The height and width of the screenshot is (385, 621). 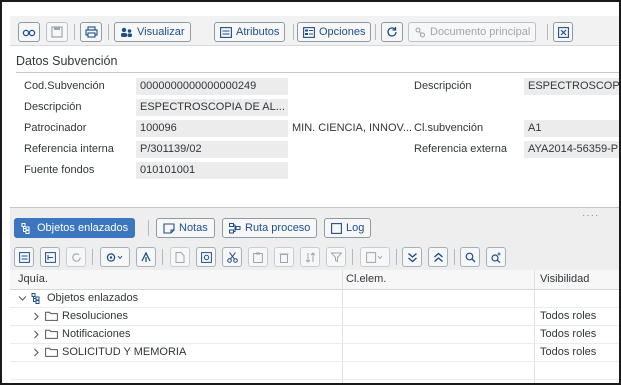 What do you see at coordinates (571, 86) in the screenshot?
I see `descripcion-right-field: ESPECTROSCOPI` at bounding box center [571, 86].